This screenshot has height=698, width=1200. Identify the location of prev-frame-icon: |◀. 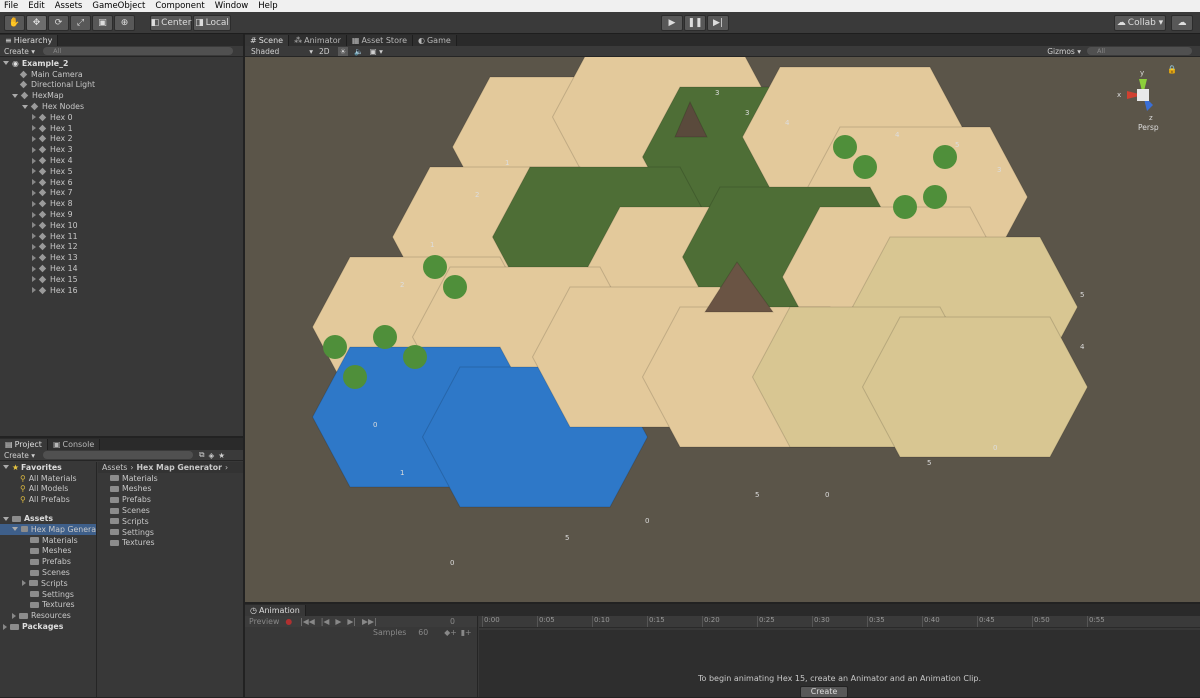
(325, 621).